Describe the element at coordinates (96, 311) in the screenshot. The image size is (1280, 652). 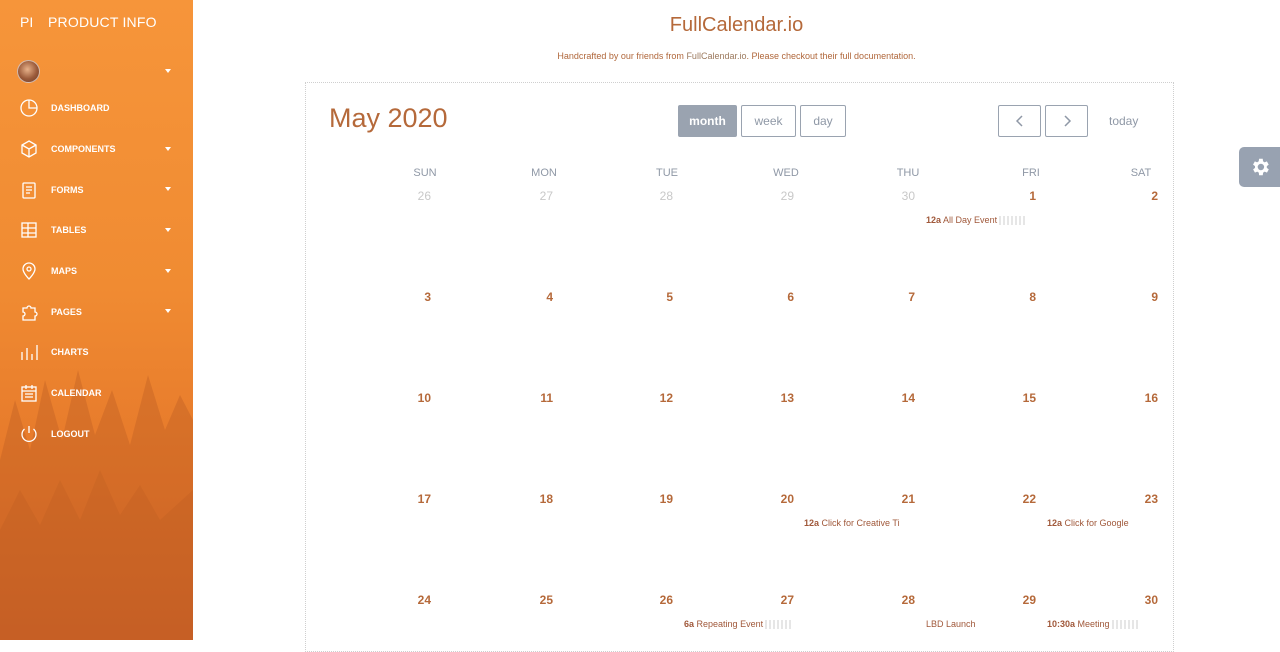
I see `sidebar-item-pages: PAGES` at that location.